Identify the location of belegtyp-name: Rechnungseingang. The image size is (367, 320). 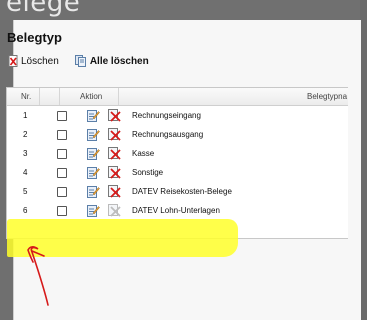
(166, 115).